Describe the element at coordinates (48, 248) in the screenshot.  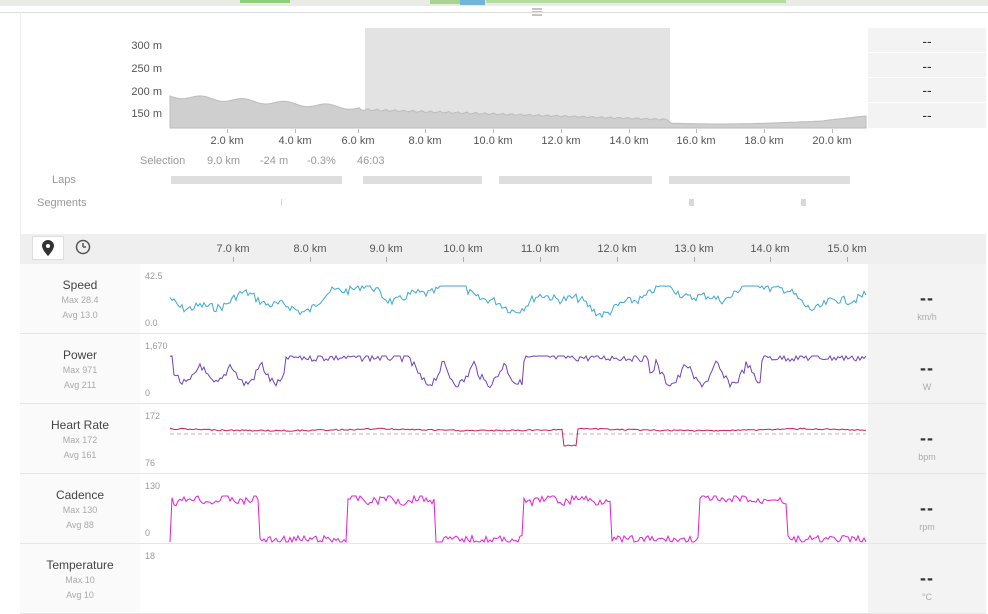
I see `location-pin-icon` at that location.